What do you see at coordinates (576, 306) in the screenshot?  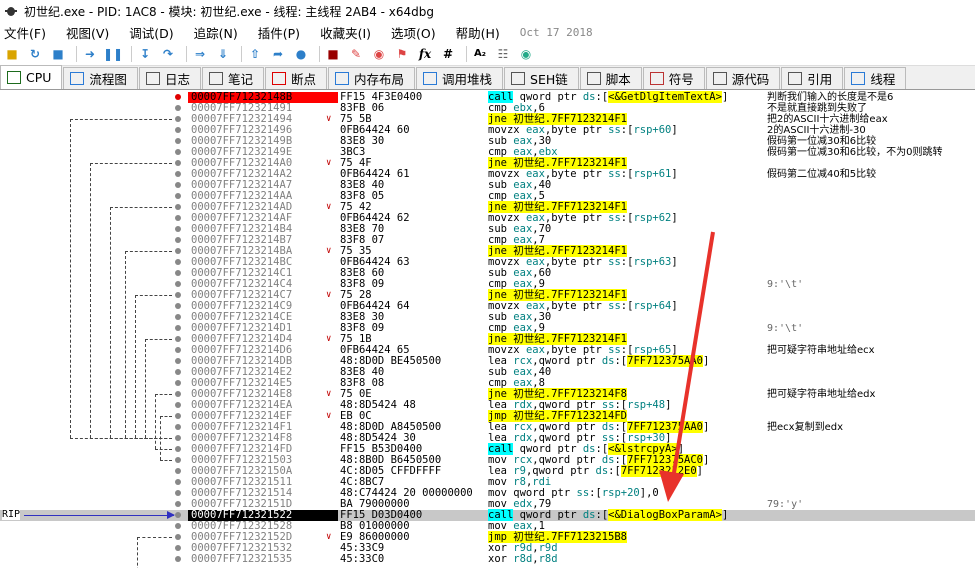 I see `instruction-token: ,byte ptr` at bounding box center [576, 306].